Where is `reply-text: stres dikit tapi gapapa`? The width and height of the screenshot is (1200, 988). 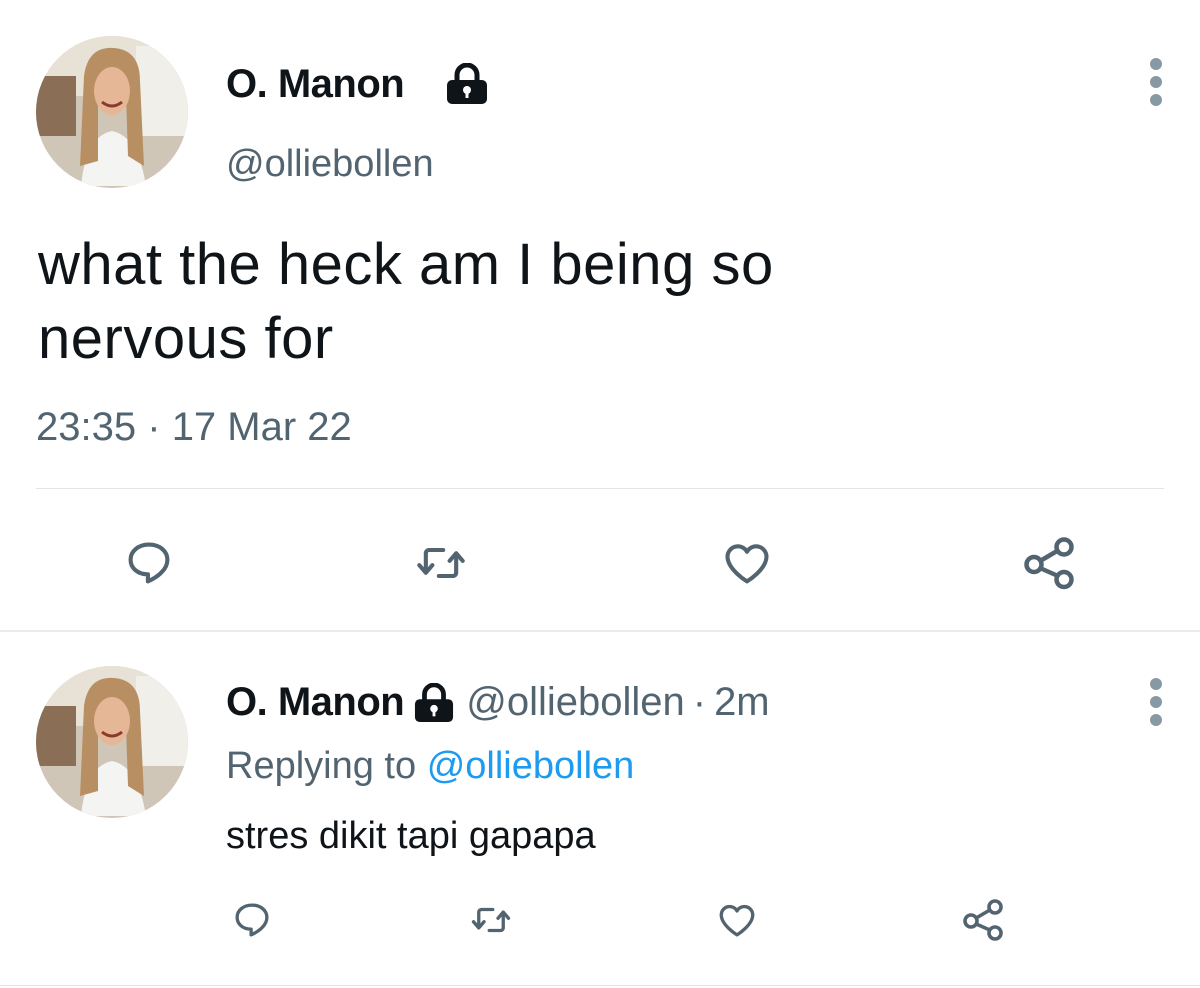 reply-text: stres dikit tapi gapapa is located at coordinates (411, 836).